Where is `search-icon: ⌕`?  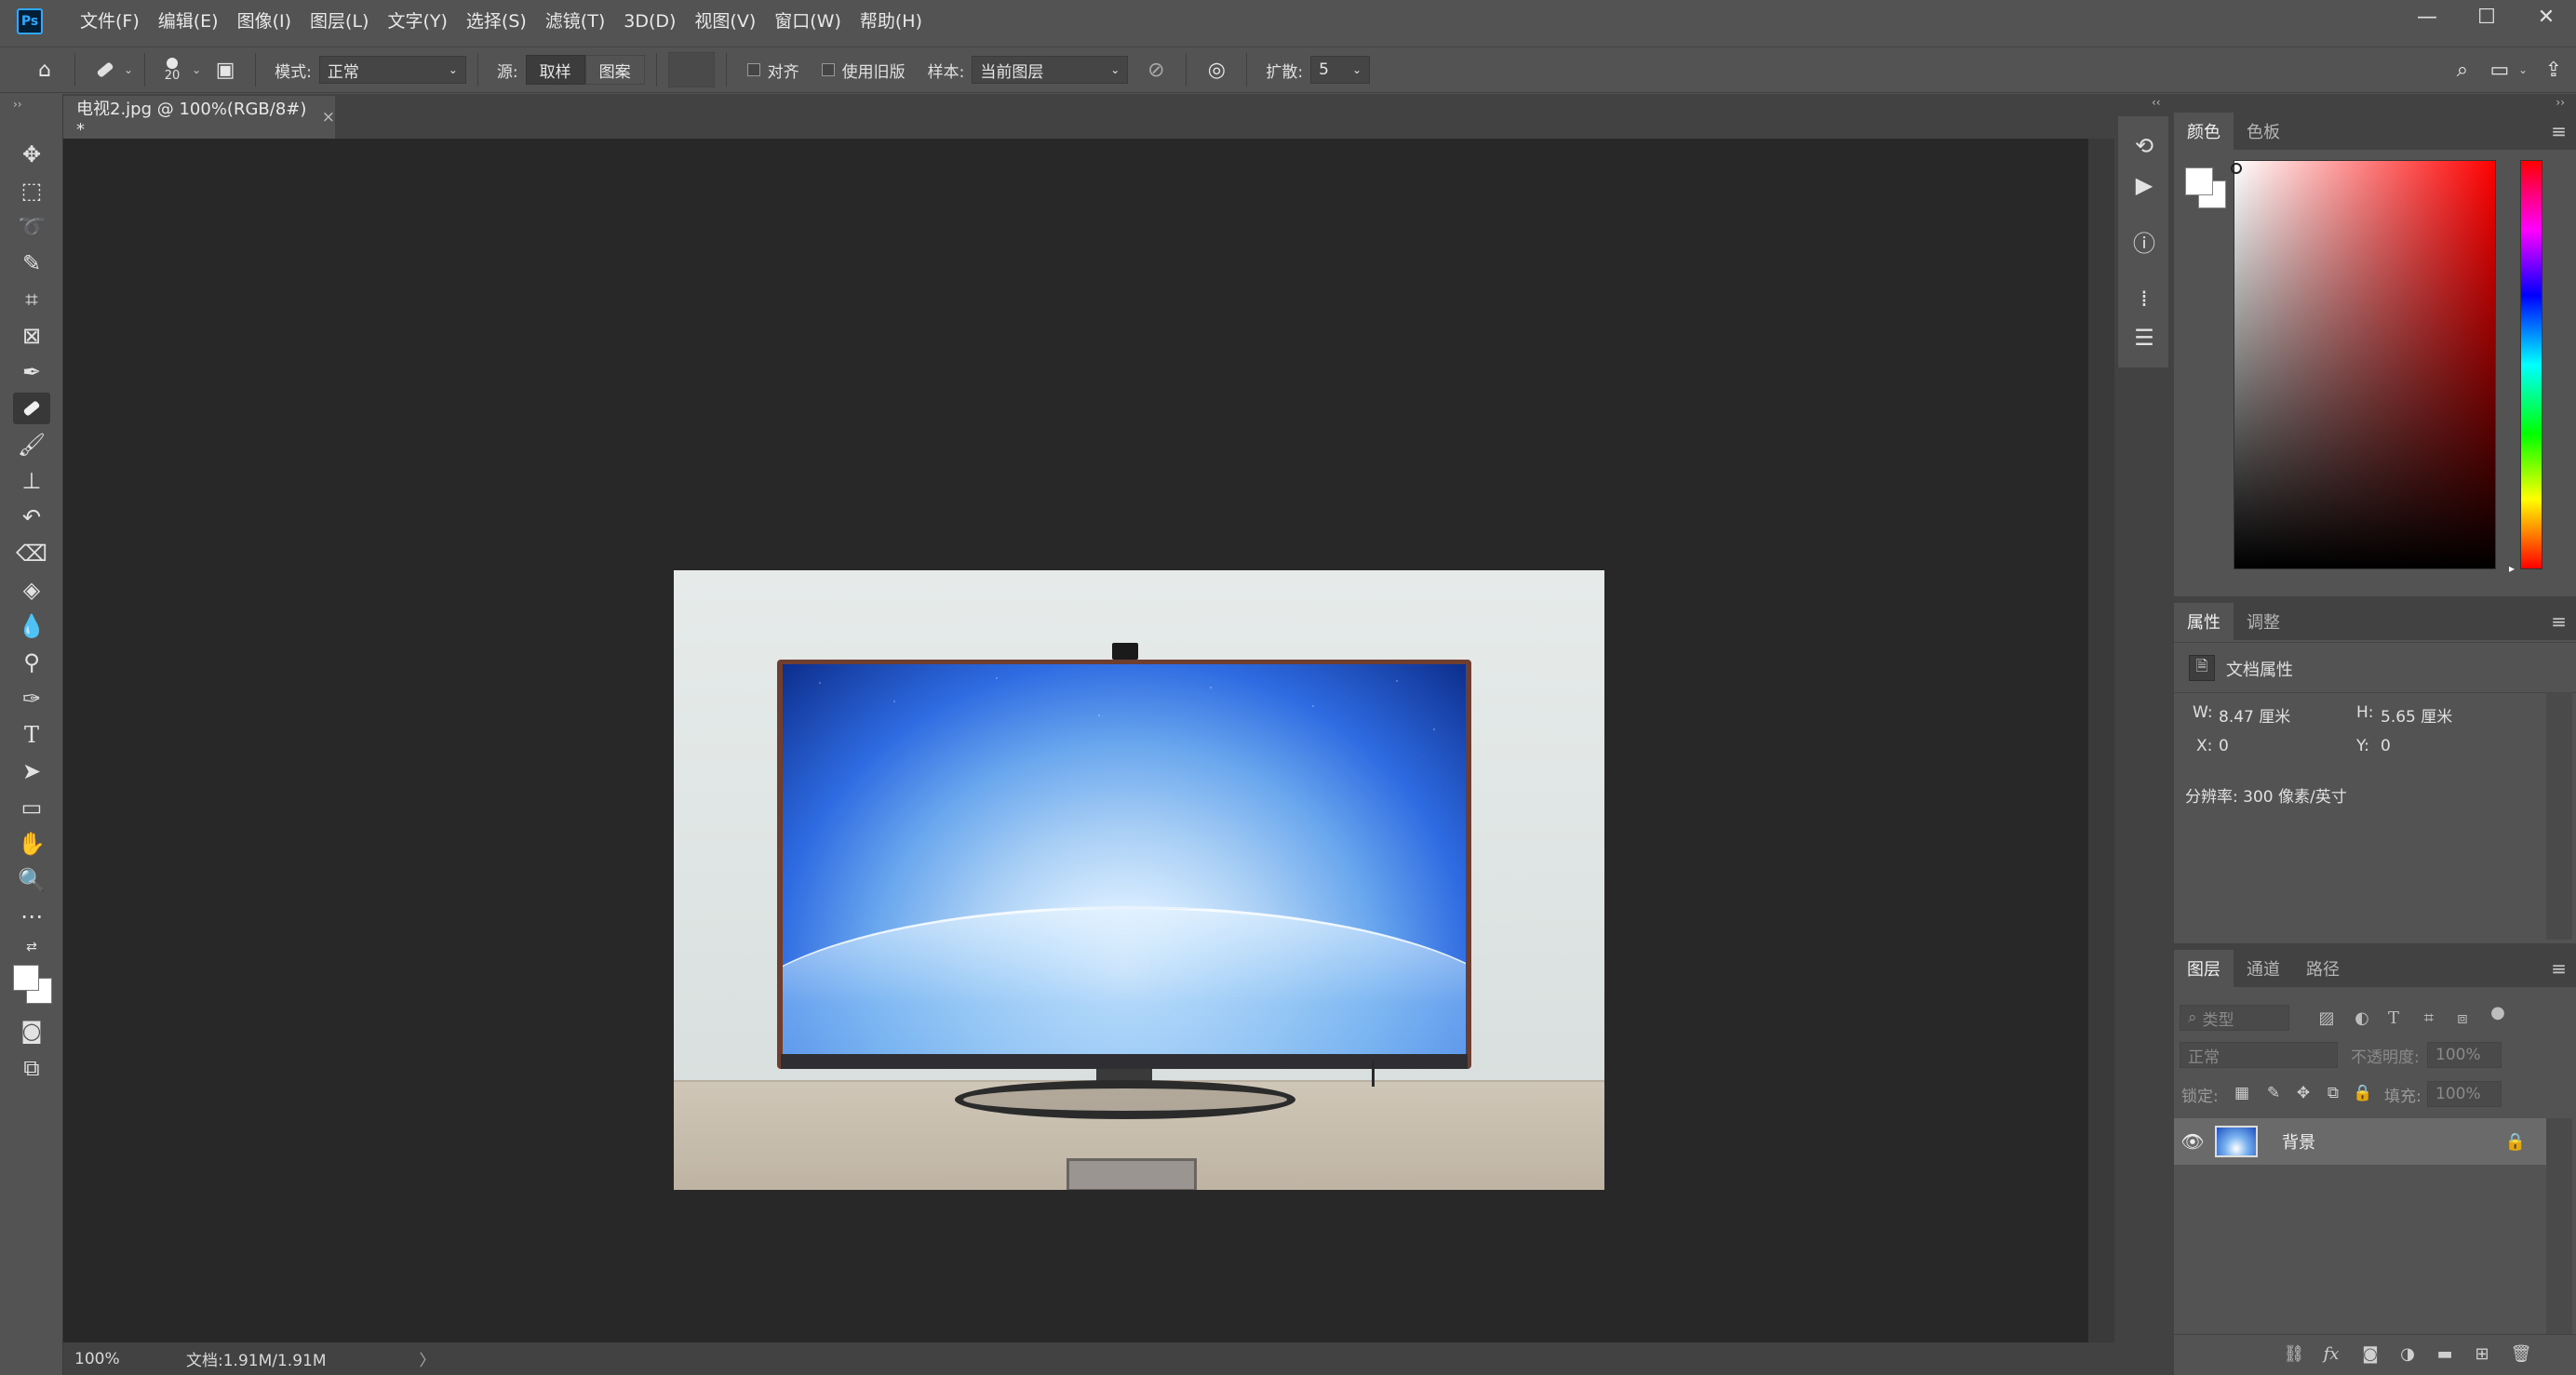 search-icon: ⌕ is located at coordinates (2462, 69).